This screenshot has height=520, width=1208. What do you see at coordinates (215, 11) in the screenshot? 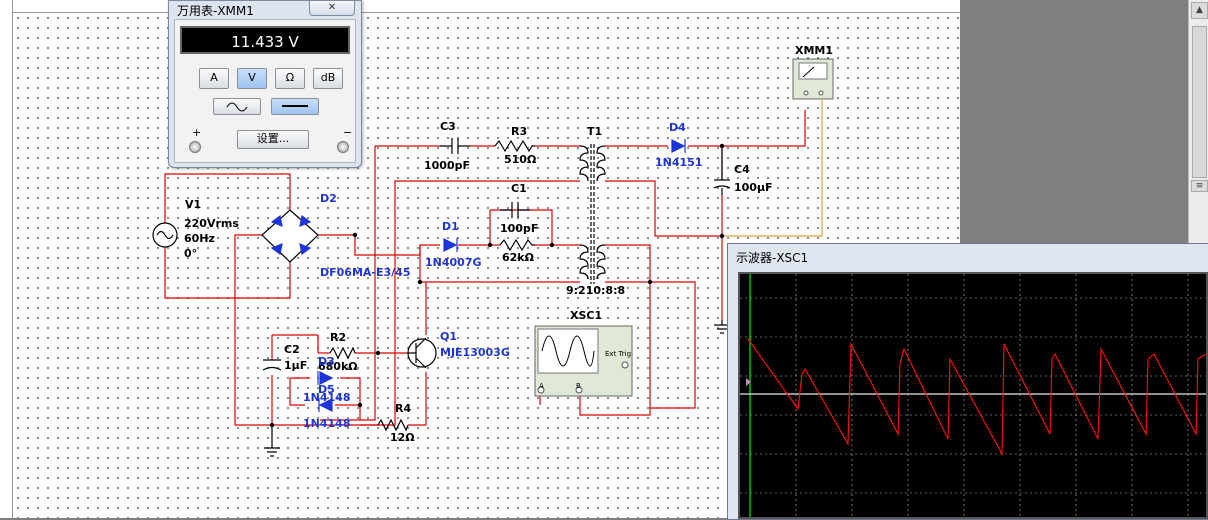
I see `multimeter-window-title: 万用表-XMM1` at bounding box center [215, 11].